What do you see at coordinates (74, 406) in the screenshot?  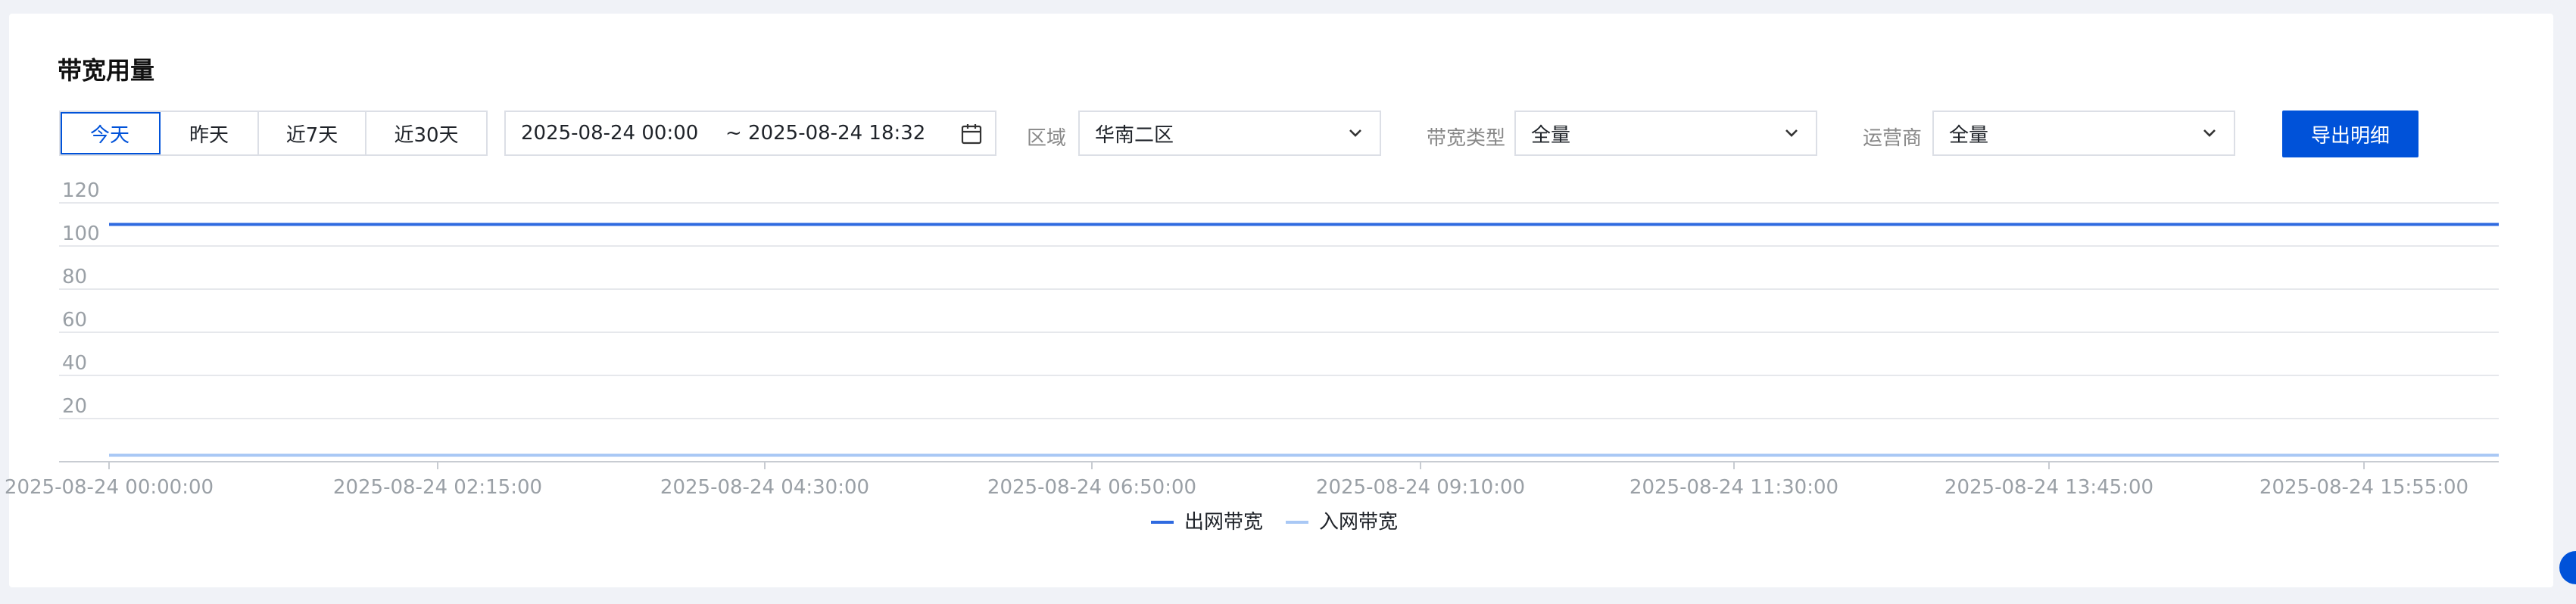 I see `y-tick-label: 20` at bounding box center [74, 406].